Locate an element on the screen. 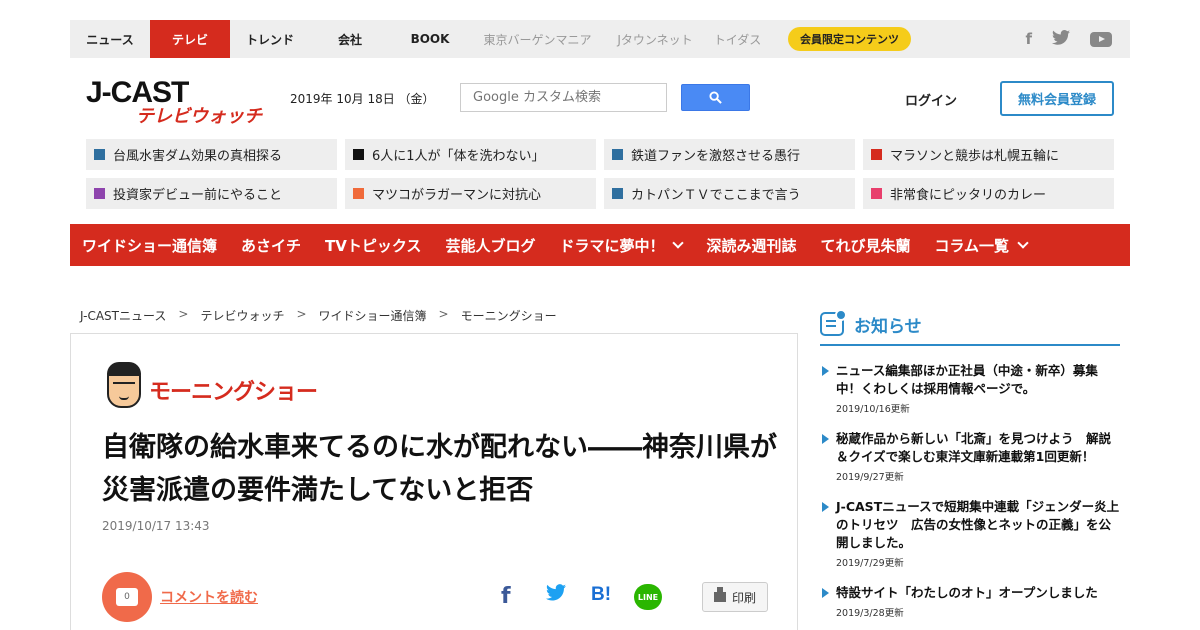  search-icon is located at coordinates (715, 97).